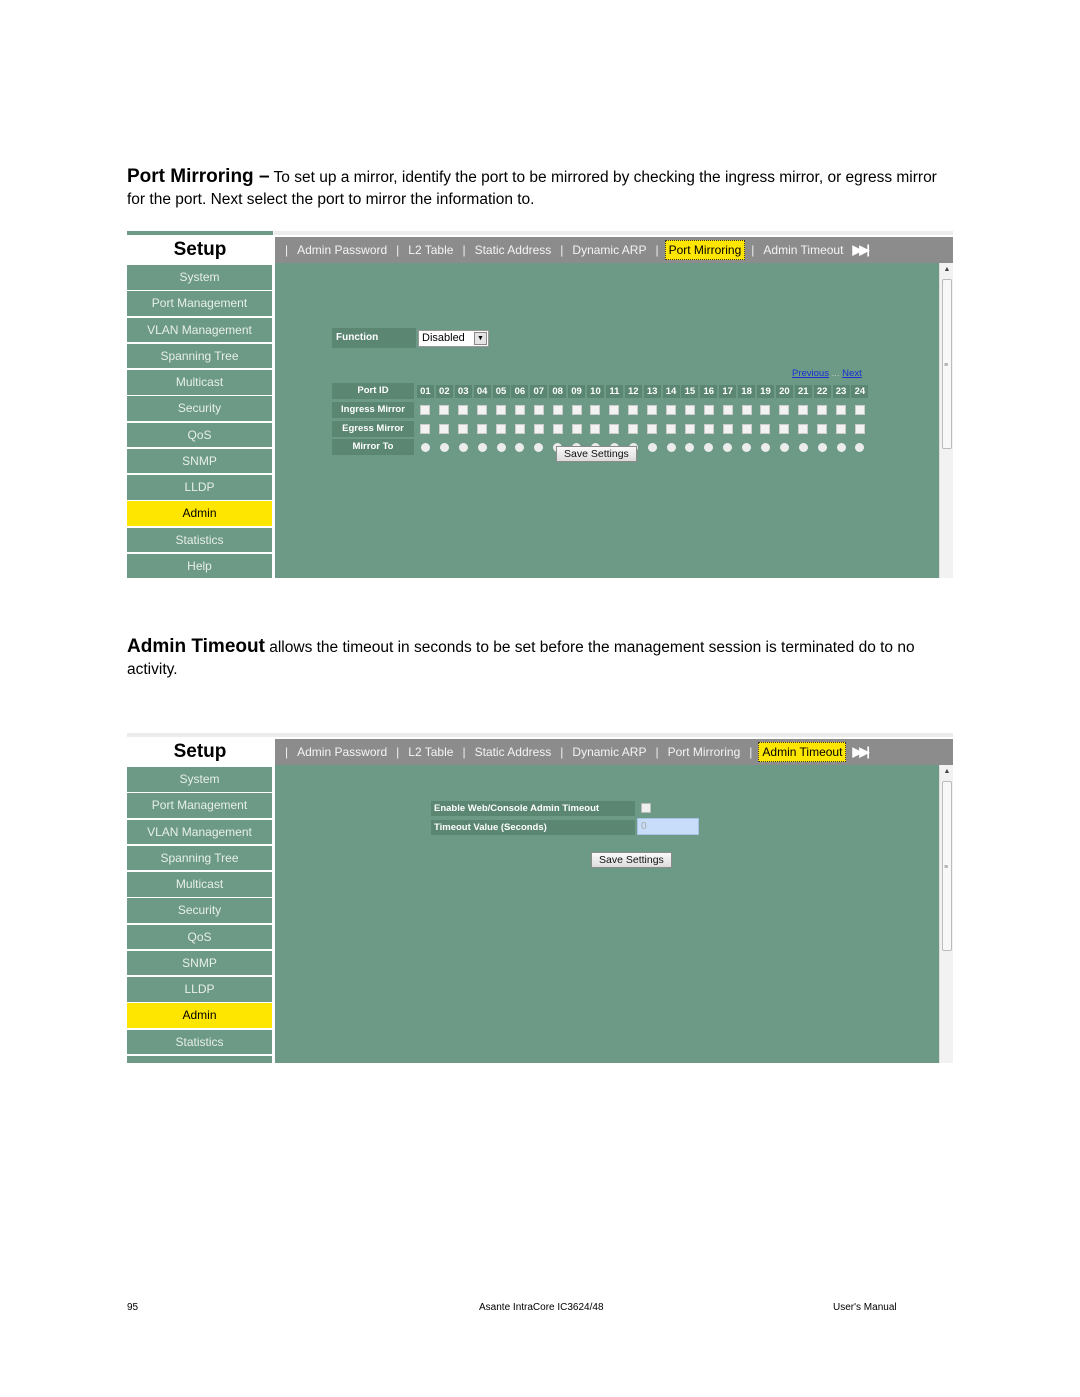 The height and width of the screenshot is (1397, 1080). I want to click on sidebar-item-multicast: Multicast, so click(200, 884).